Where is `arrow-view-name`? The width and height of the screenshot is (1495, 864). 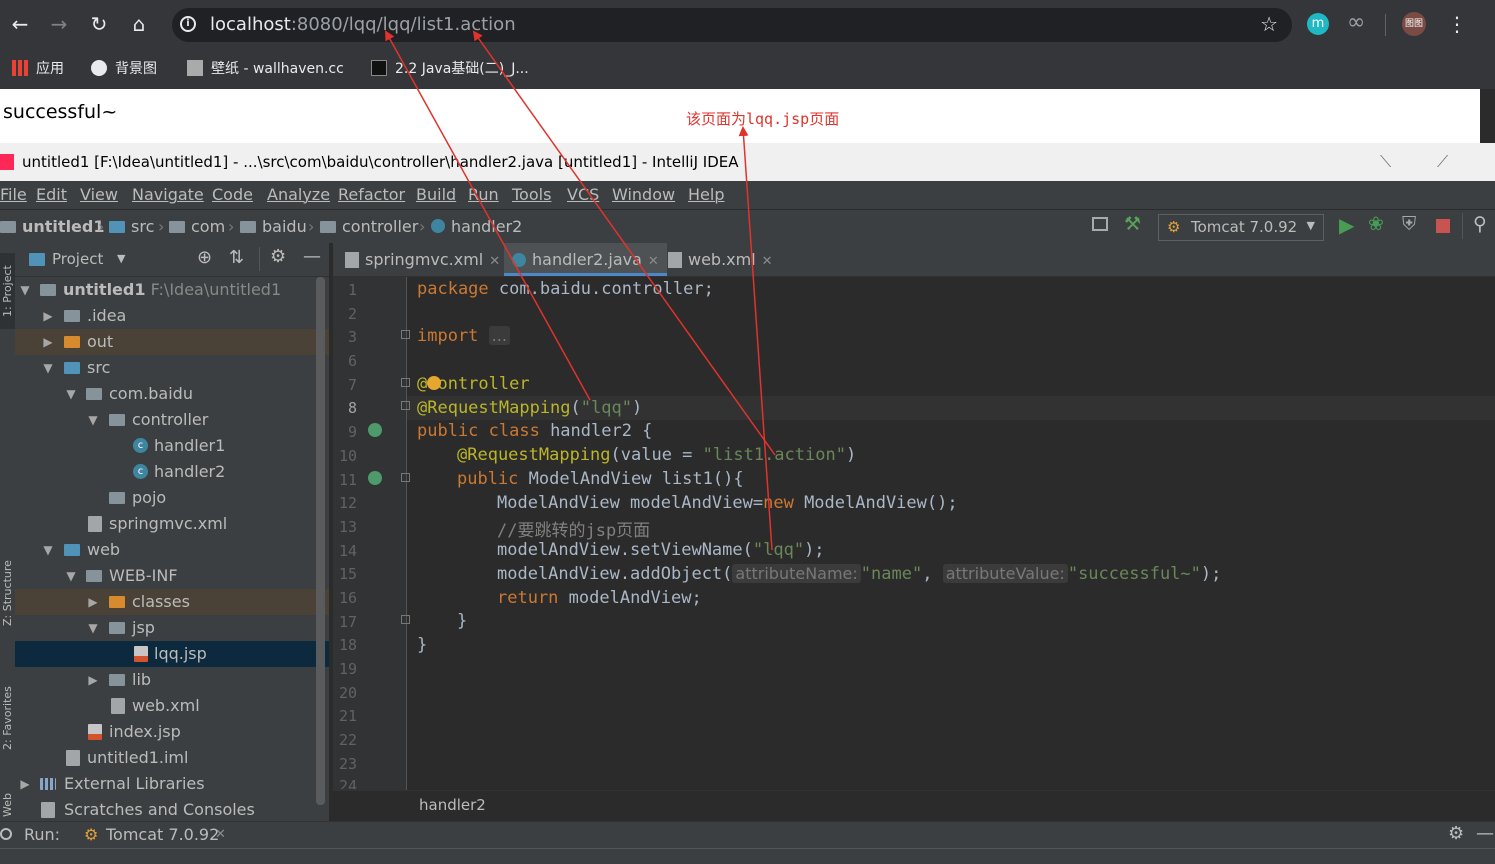
arrow-view-name is located at coordinates (755, 338).